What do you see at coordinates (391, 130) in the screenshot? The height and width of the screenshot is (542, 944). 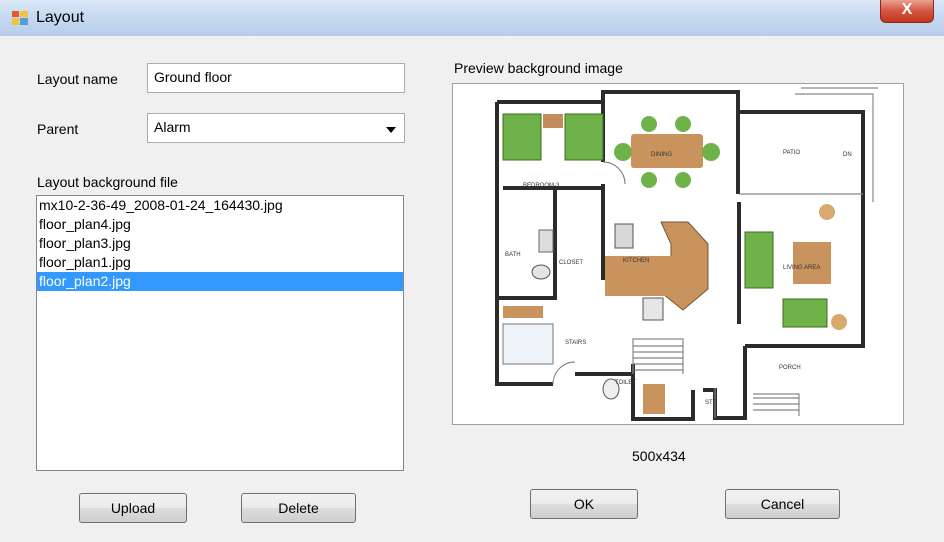 I see `chevron-down-icon` at bounding box center [391, 130].